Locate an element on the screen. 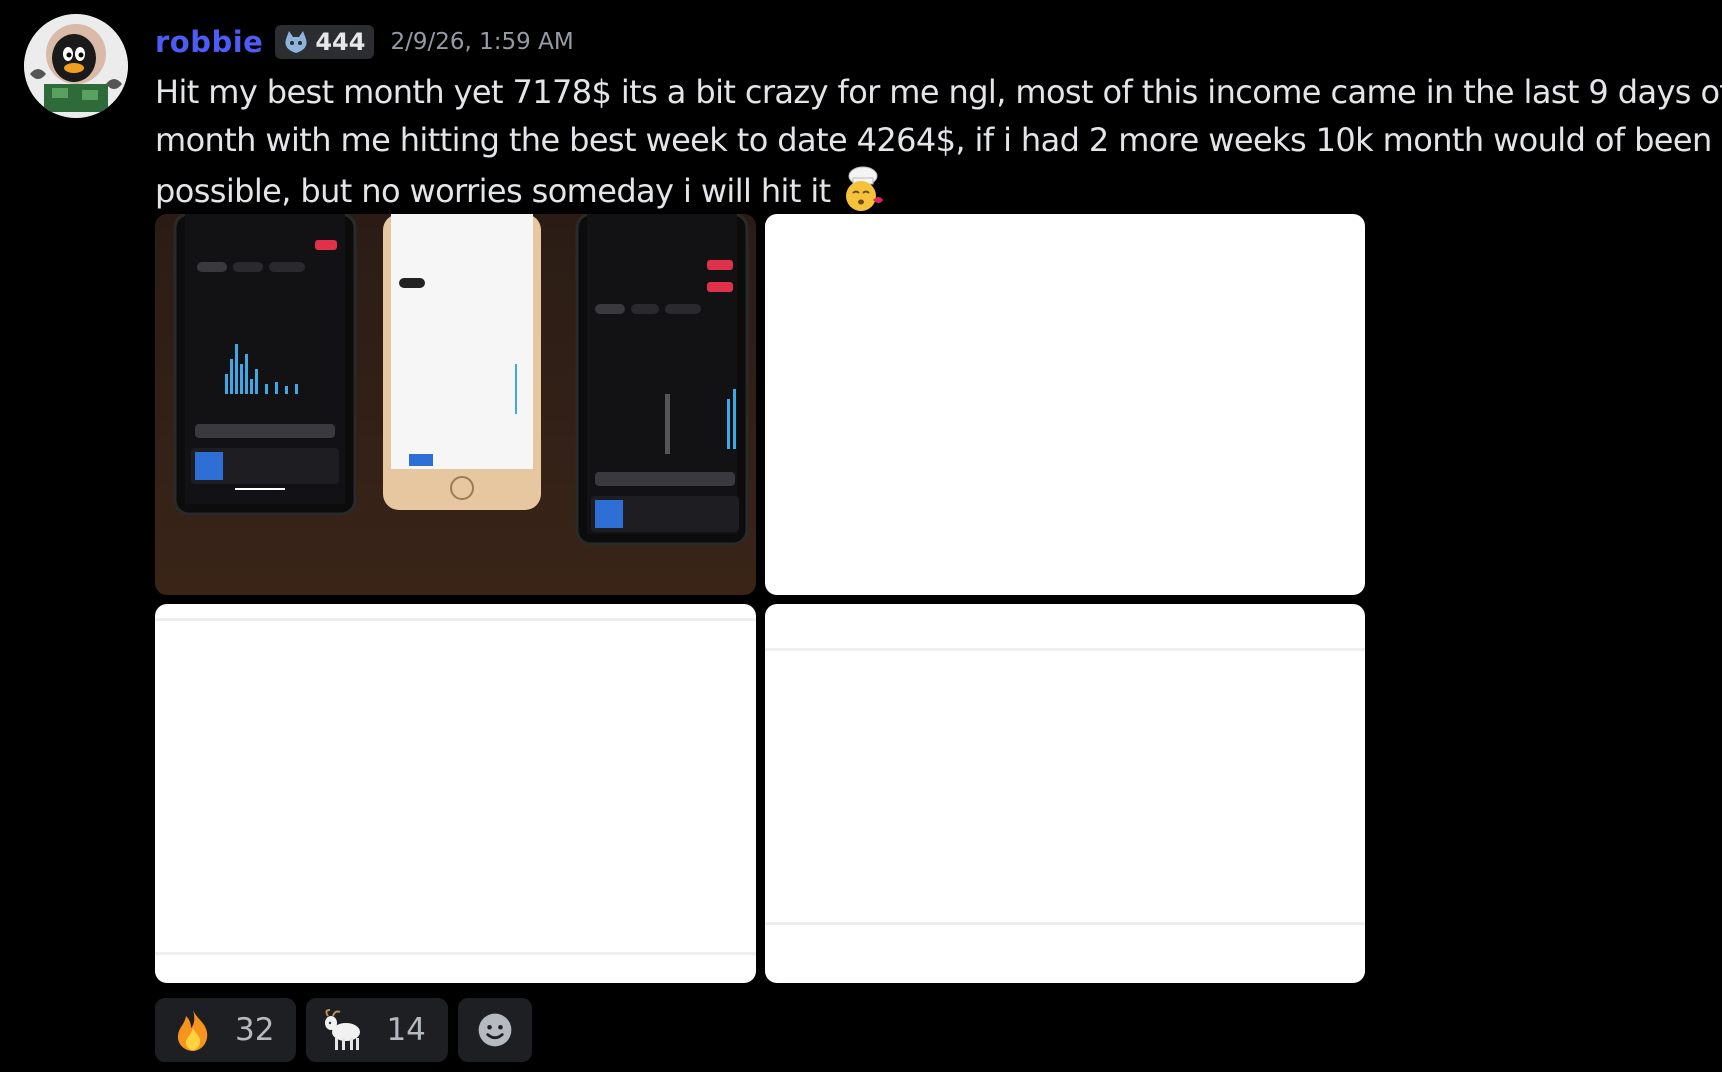 This screenshot has height=1072, width=1722. smiley-icon is located at coordinates (495, 1030).